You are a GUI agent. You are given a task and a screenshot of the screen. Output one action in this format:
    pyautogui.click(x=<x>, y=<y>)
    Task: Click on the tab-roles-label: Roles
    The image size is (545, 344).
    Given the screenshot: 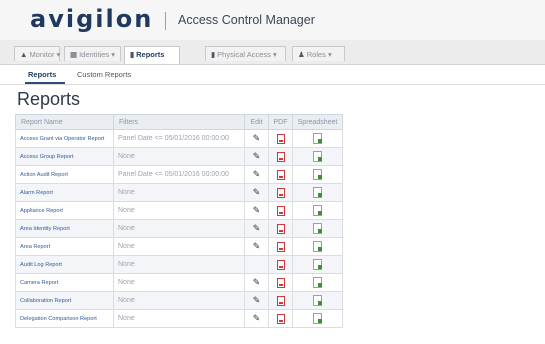 What is the action you would take?
    pyautogui.click(x=316, y=54)
    